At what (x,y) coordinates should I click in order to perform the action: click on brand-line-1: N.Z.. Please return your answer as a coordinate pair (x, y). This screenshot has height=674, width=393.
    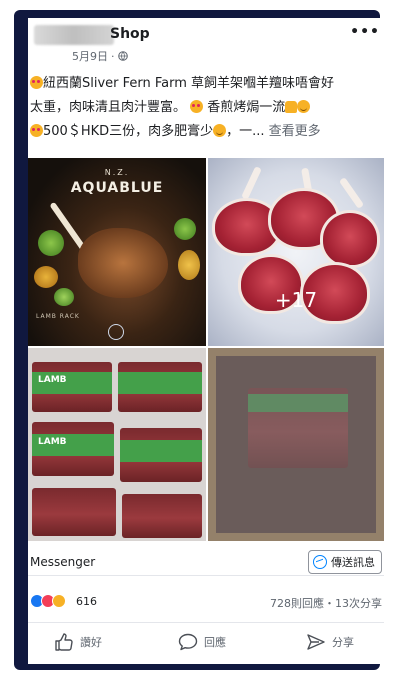
    Looking at the image, I should click on (117, 172).